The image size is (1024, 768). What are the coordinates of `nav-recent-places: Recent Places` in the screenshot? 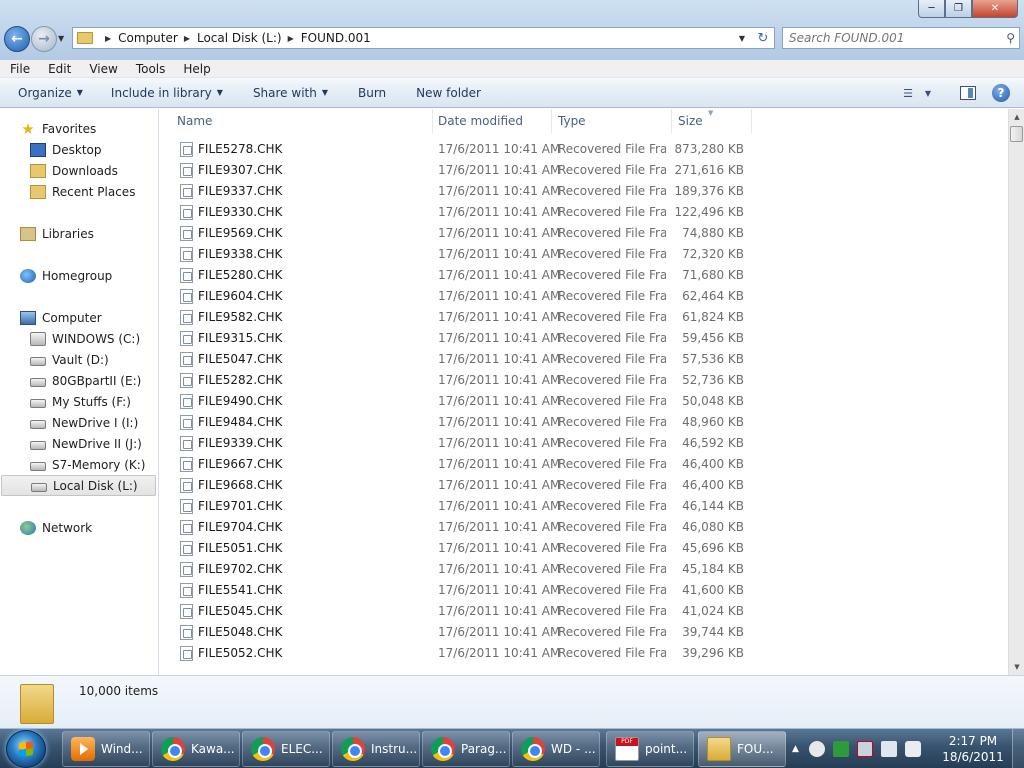 It's located at (78, 191).